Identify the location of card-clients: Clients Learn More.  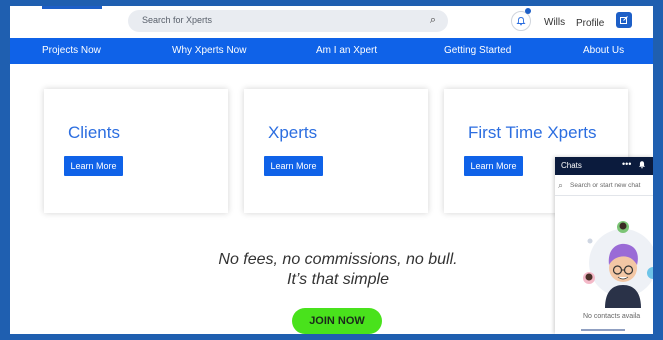
(136, 151).